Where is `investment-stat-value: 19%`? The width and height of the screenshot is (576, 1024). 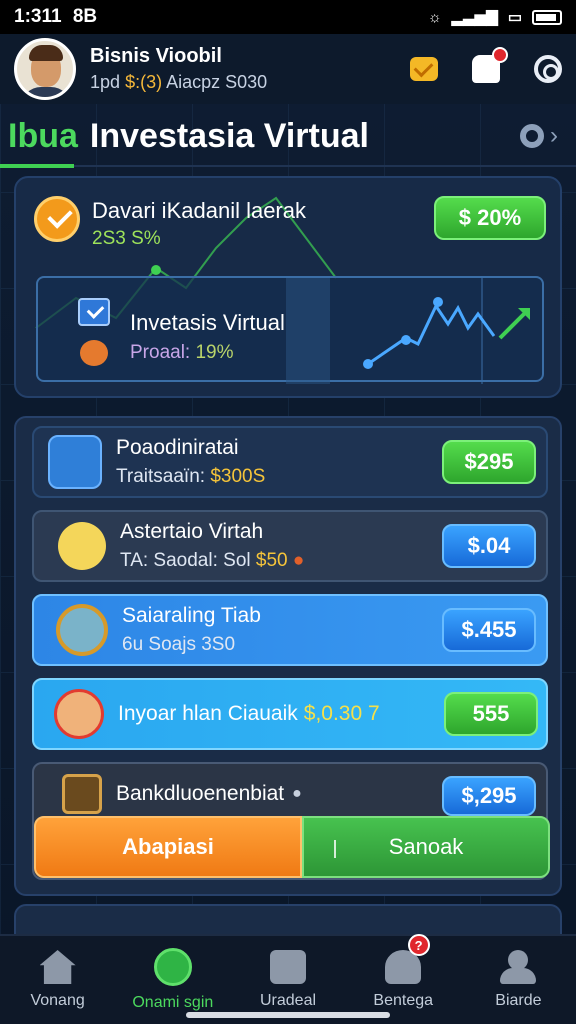 investment-stat-value: 19% is located at coordinates (214, 352).